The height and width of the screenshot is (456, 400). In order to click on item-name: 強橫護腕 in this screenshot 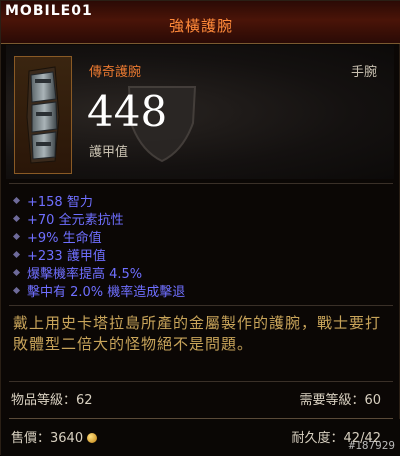, I will do `click(200, 26)`.